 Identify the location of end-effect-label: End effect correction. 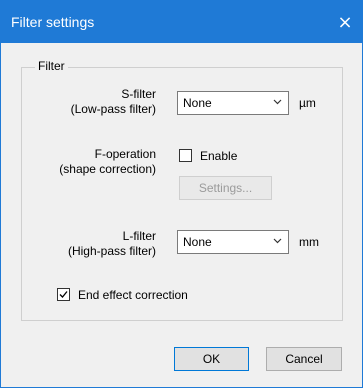
(133, 295).